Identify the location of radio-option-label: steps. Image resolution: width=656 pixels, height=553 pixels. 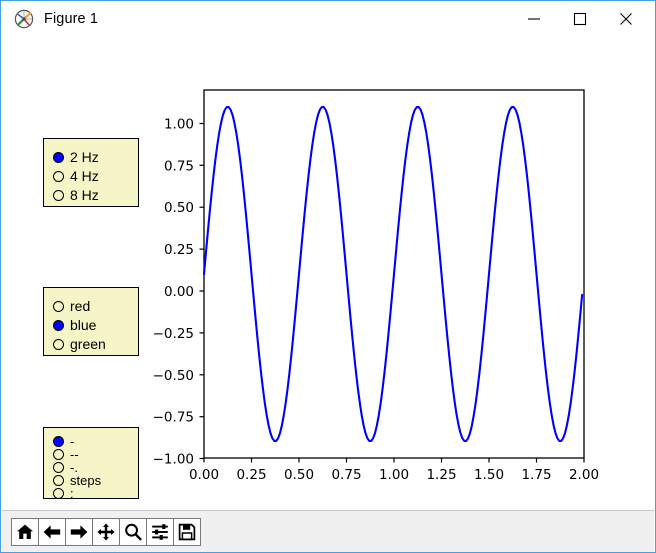
(86, 480).